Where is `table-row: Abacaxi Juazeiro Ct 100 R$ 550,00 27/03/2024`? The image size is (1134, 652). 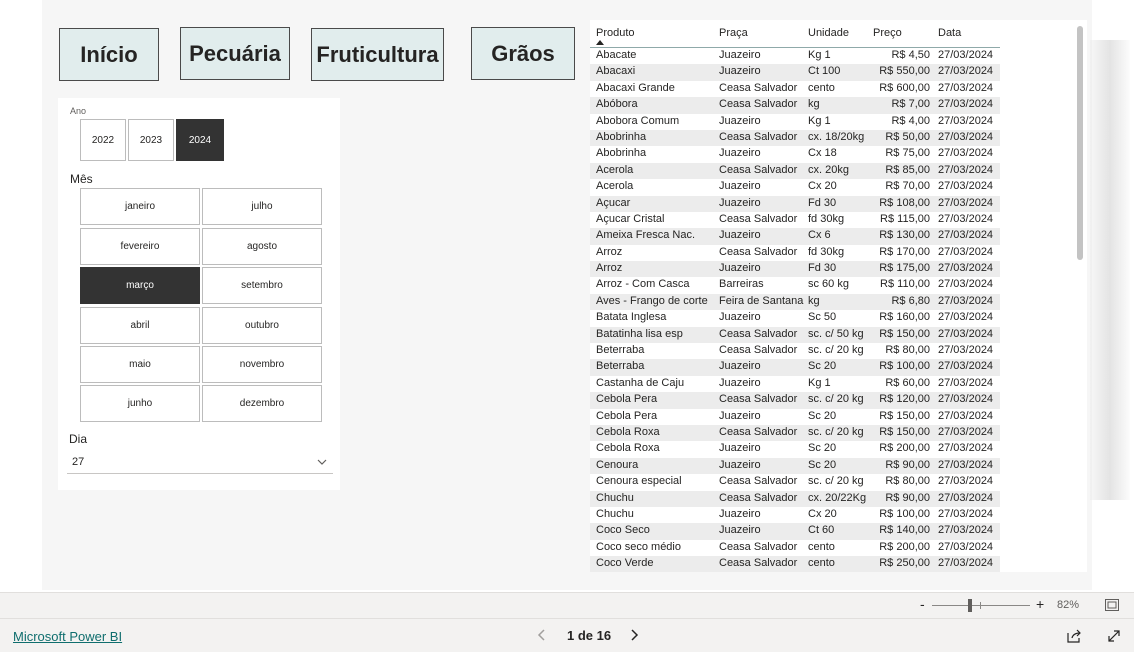 table-row: Abacaxi Juazeiro Ct 100 R$ 550,00 27/03/2024 is located at coordinates (795, 72).